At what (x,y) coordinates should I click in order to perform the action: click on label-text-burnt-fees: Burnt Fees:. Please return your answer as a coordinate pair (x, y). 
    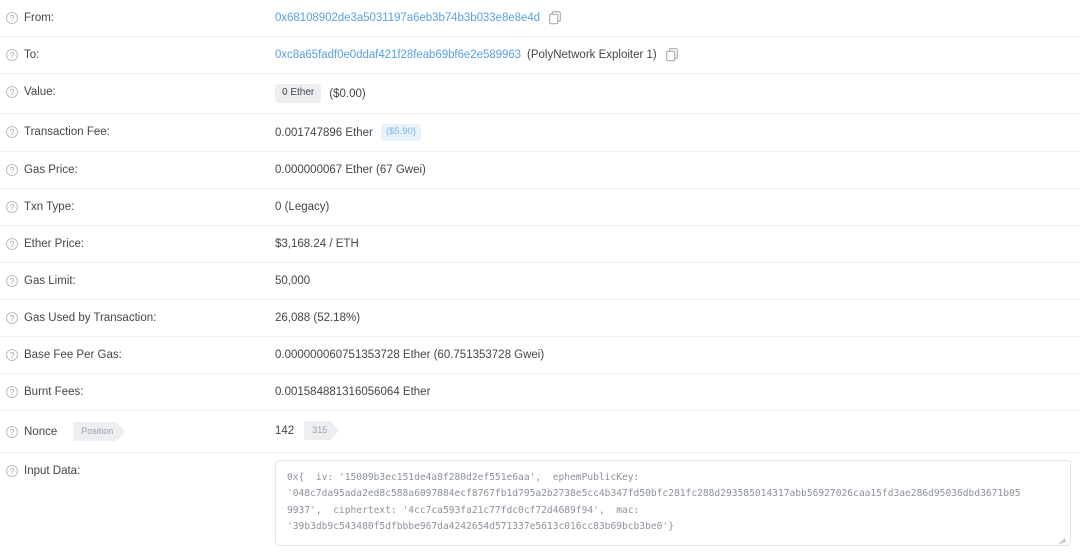
    Looking at the image, I should click on (54, 392).